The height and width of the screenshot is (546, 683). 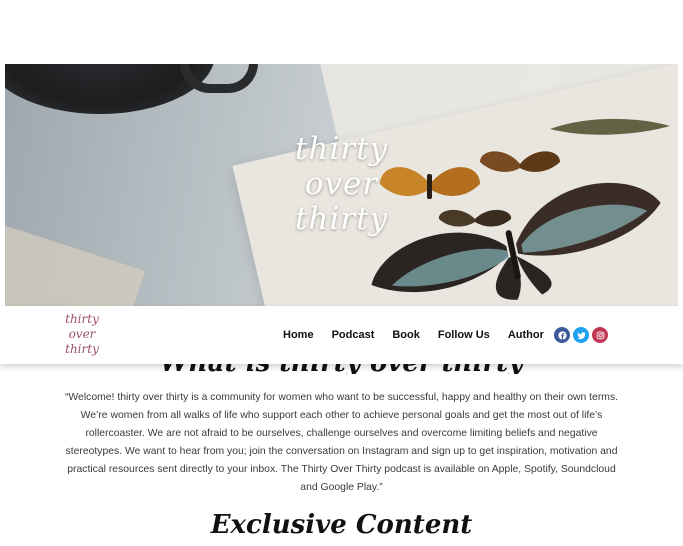 What do you see at coordinates (526, 335) in the screenshot?
I see `nav-link-author: Author` at bounding box center [526, 335].